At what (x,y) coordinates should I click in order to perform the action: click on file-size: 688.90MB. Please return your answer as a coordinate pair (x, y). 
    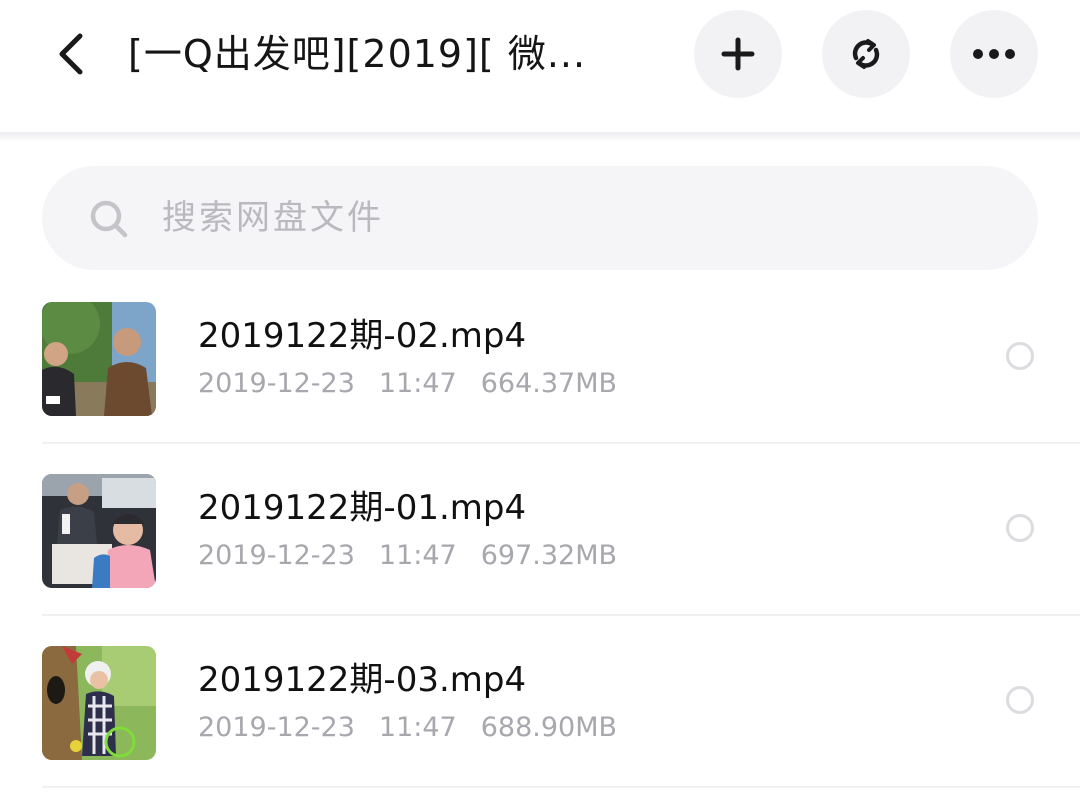
    Looking at the image, I should click on (549, 727).